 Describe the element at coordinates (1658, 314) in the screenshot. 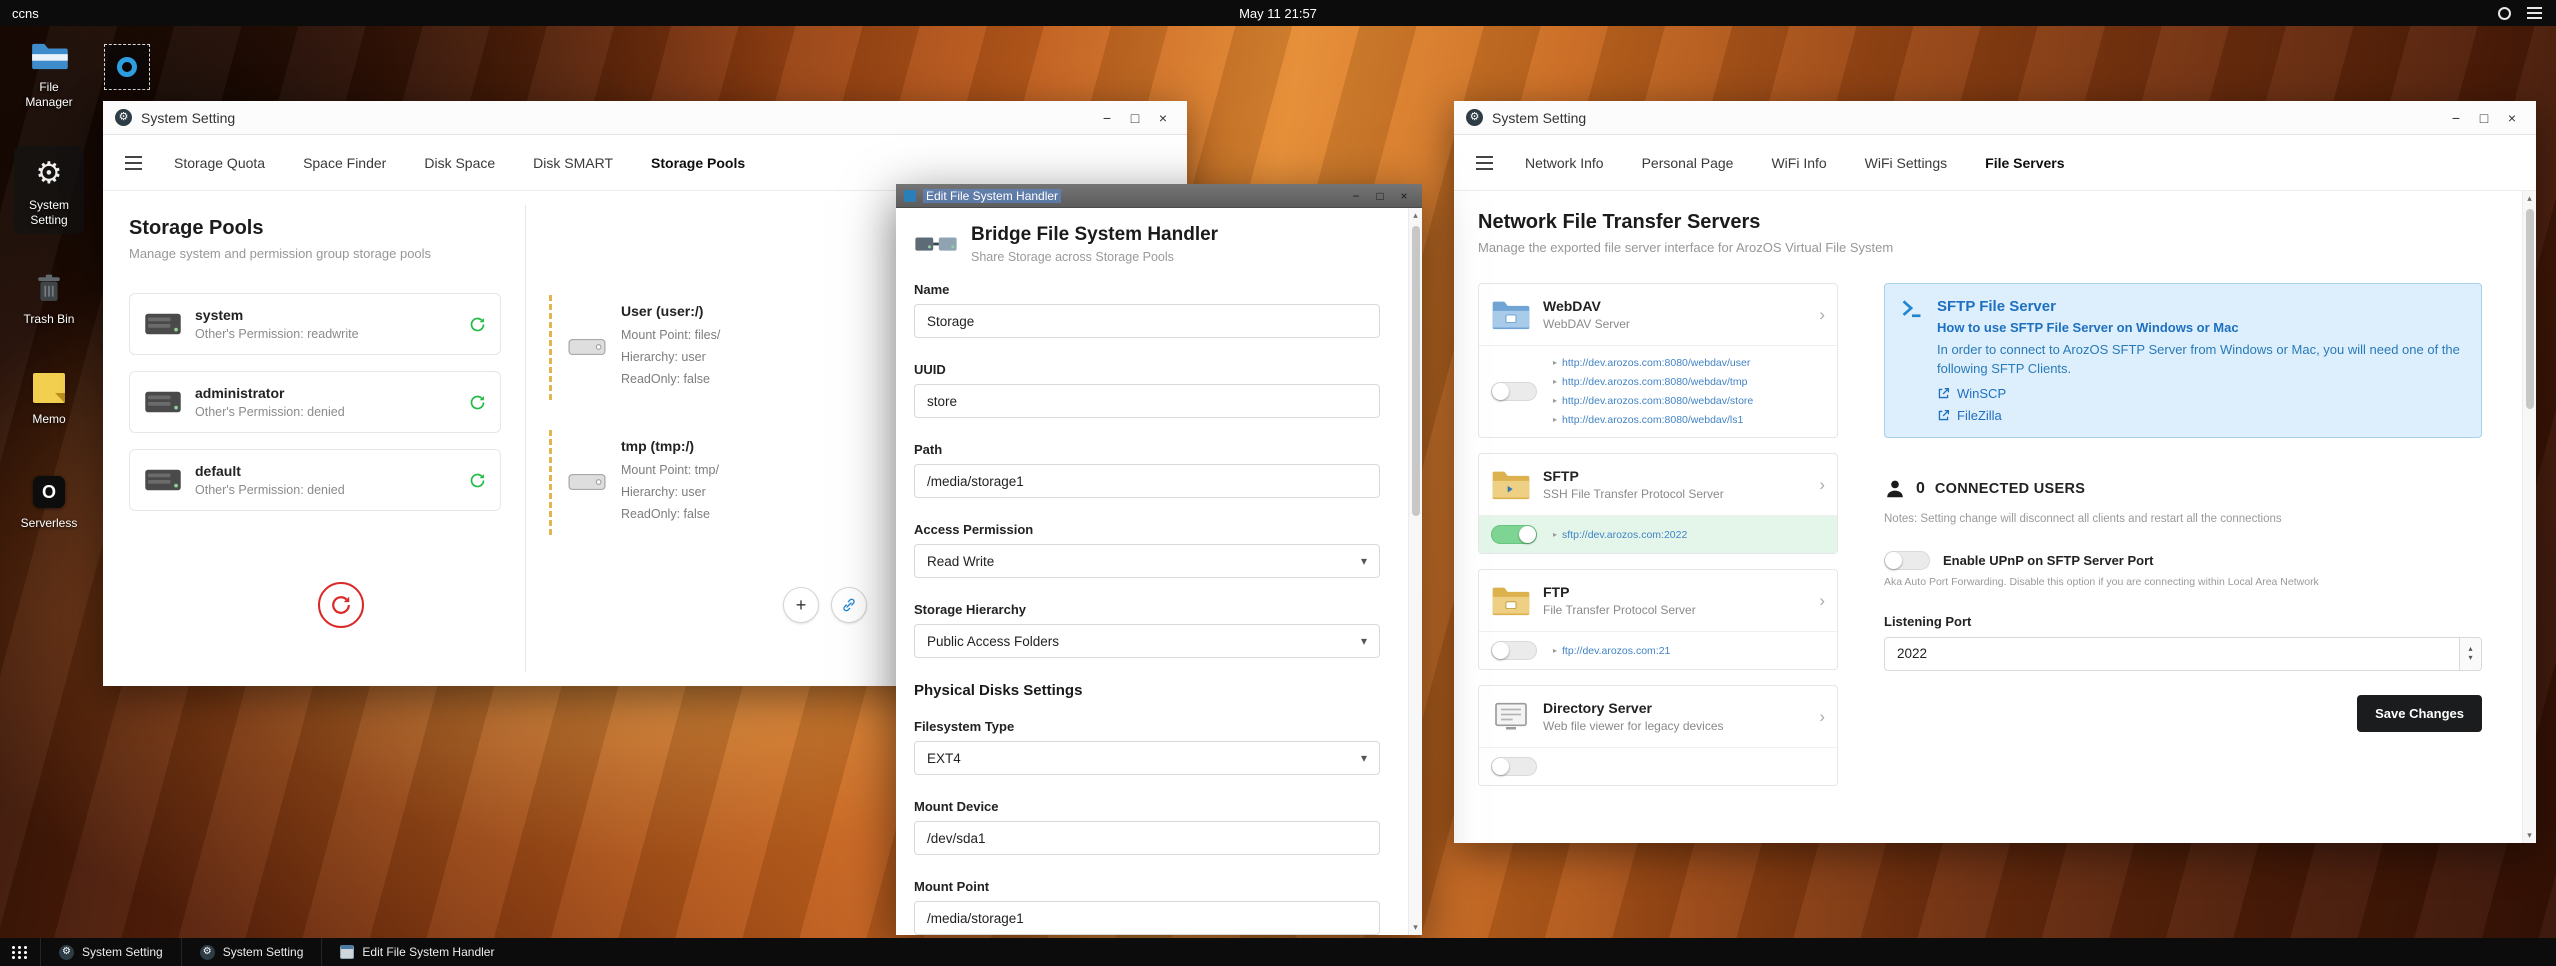

I see `webdav-server-row: WebDAV WebDAV Server ›` at that location.